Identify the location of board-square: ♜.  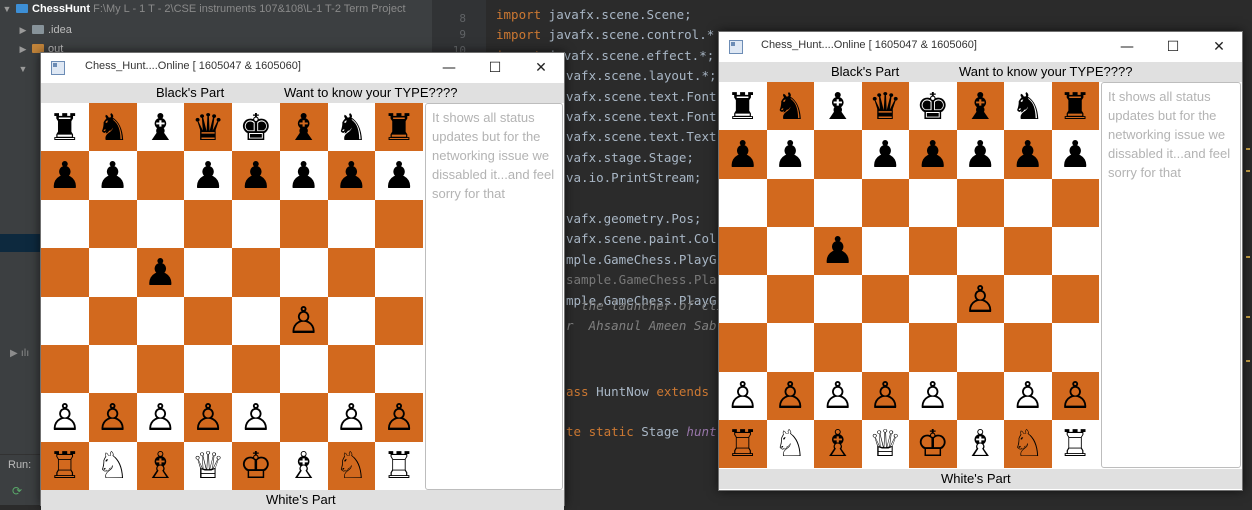
(1075, 106).